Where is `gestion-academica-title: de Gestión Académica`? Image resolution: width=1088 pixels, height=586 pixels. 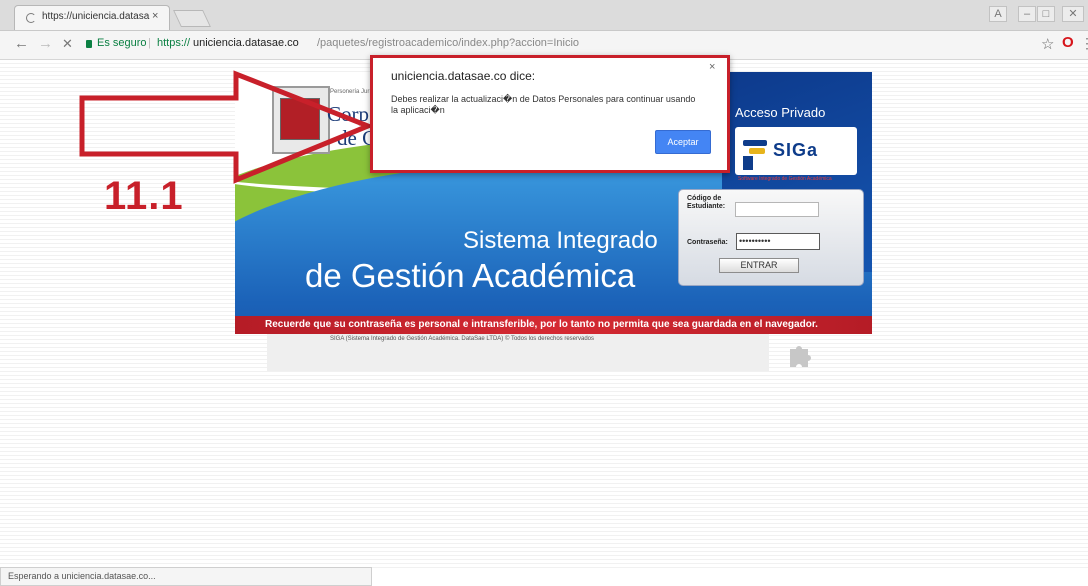 gestion-academica-title: de Gestión Académica is located at coordinates (470, 275).